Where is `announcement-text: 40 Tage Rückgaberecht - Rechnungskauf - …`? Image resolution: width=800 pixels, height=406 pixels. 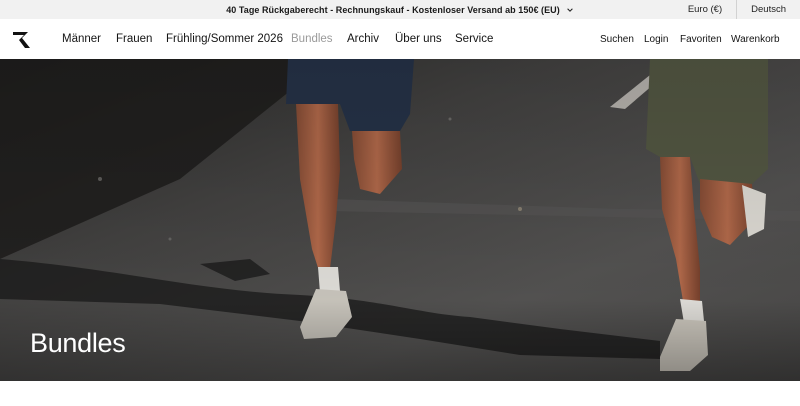 announcement-text: 40 Tage Rückgaberecht - Rechnungskauf - … is located at coordinates (393, 9).